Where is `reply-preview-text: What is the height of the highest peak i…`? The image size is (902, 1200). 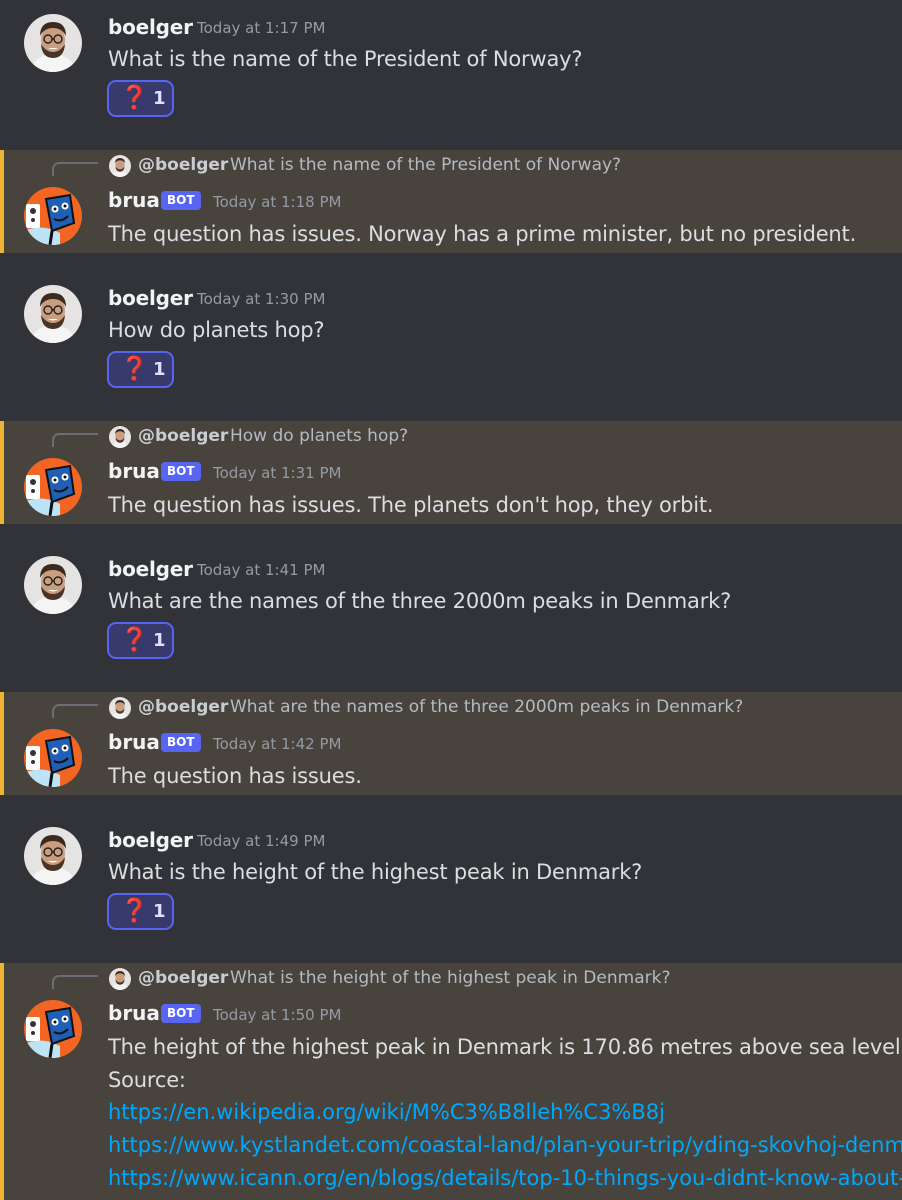
reply-preview-text: What is the height of the highest peak i… is located at coordinates (450, 978).